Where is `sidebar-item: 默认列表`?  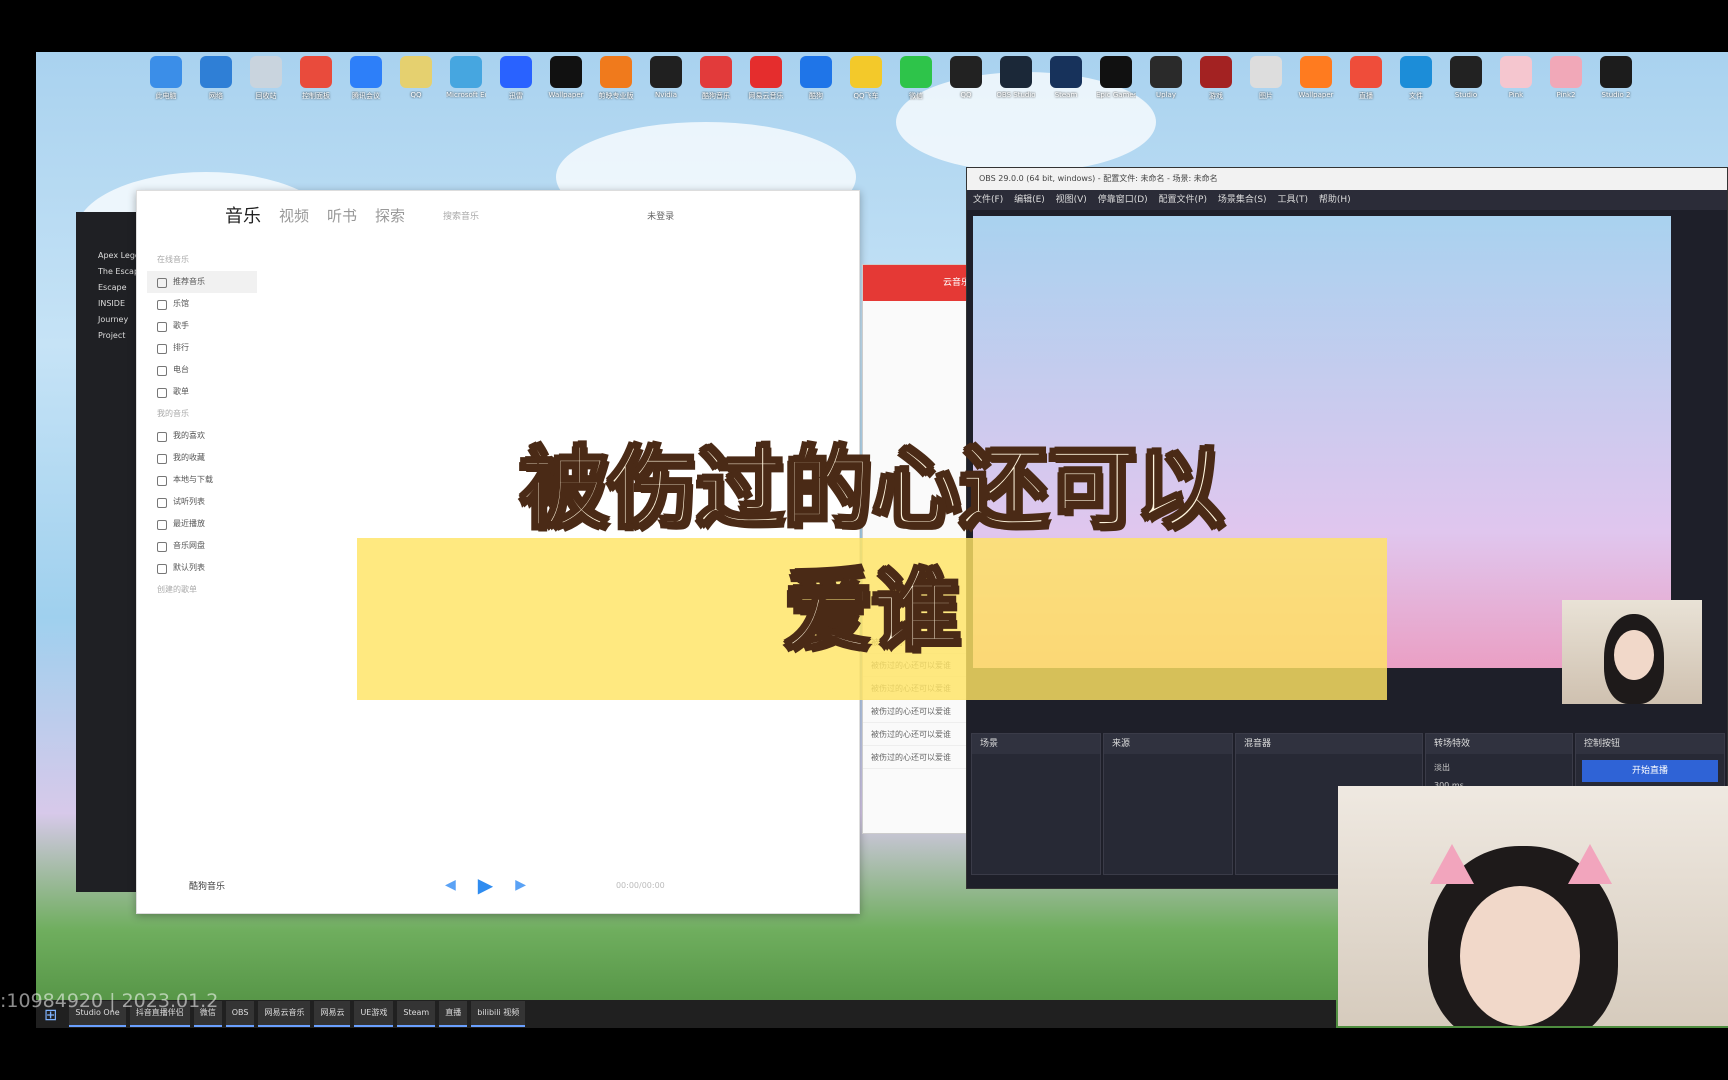
sidebar-item: 默认列表 is located at coordinates (202, 568).